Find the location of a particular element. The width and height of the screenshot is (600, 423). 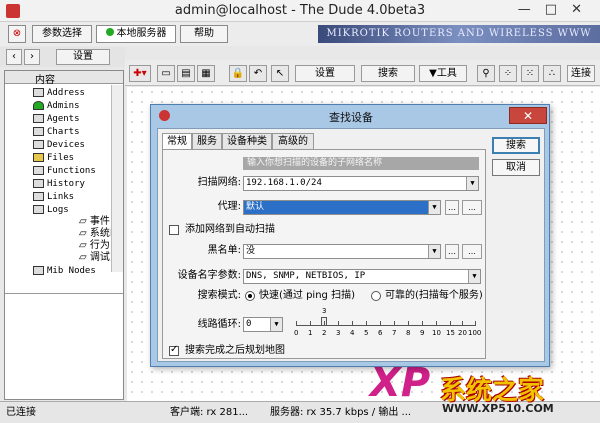

lock-icon: 🔒 is located at coordinates (238, 73).